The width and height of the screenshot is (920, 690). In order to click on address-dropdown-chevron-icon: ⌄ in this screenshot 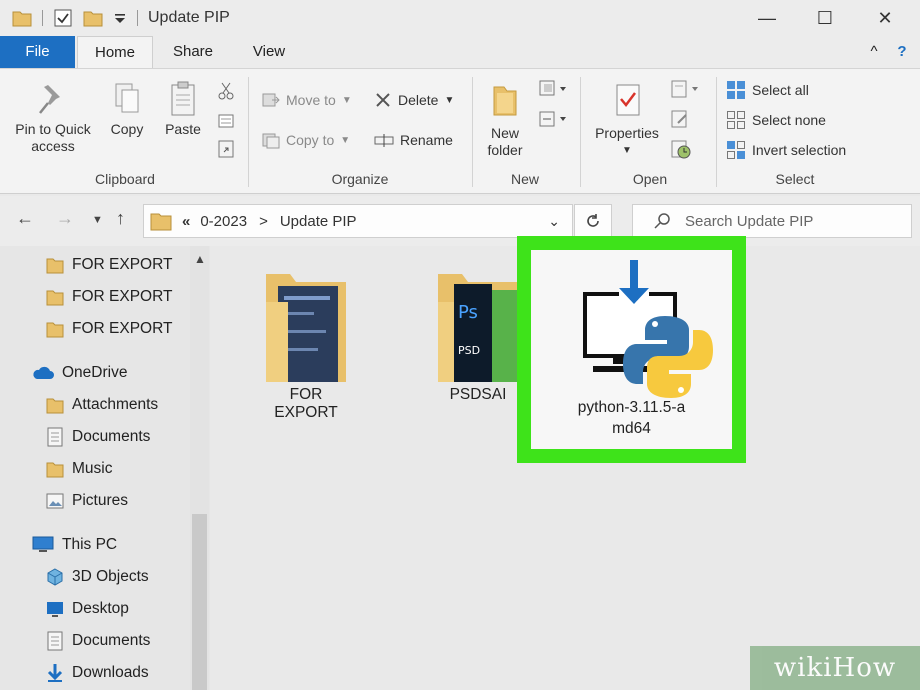, I will do `click(554, 221)`.